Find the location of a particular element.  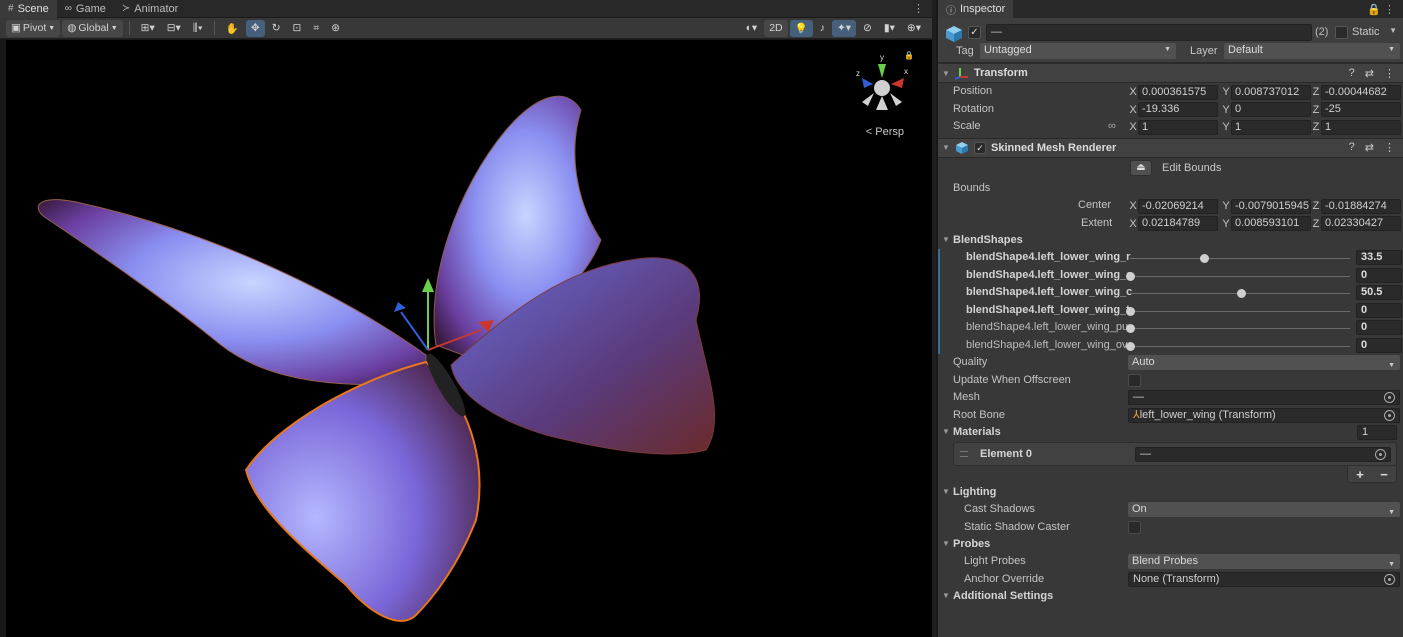

center-z-field: -0.01884274 is located at coordinates (1361, 206).